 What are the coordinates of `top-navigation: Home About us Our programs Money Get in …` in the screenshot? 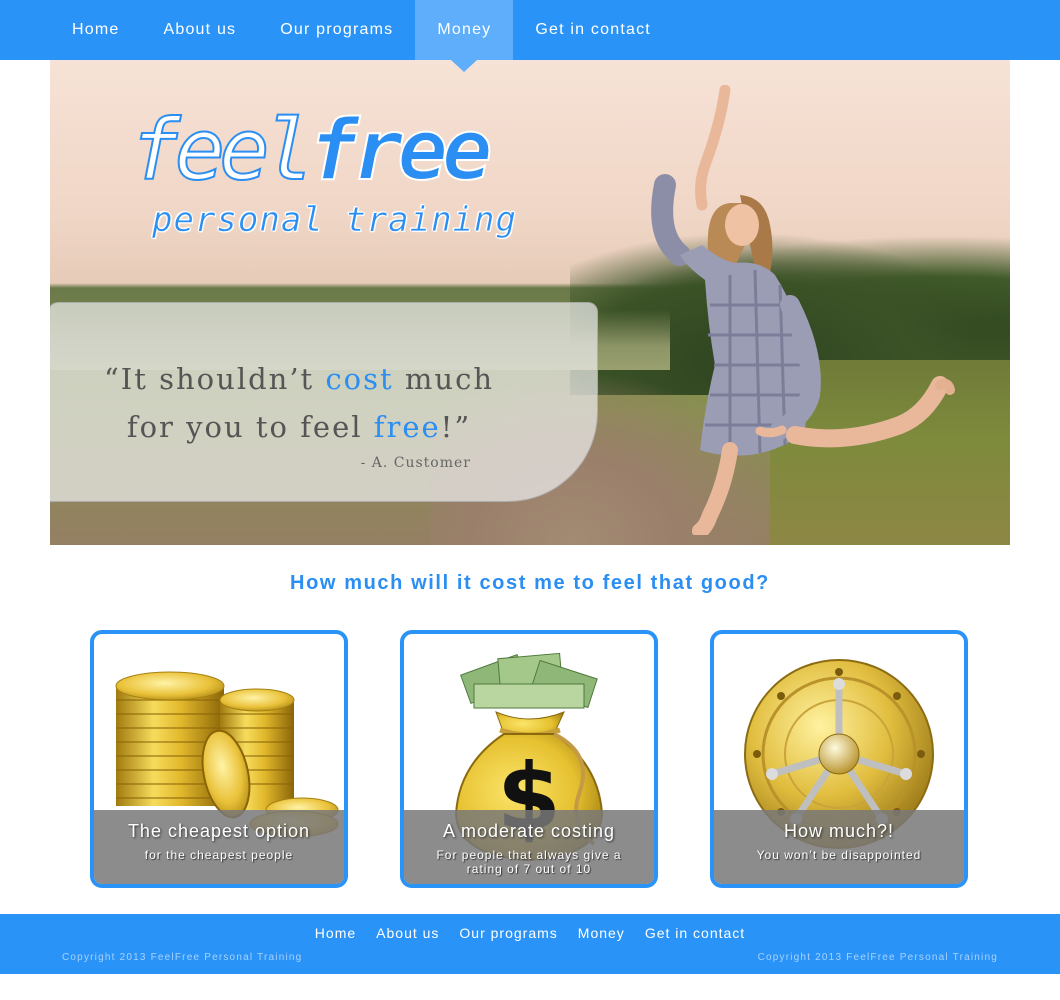 It's located at (530, 36).